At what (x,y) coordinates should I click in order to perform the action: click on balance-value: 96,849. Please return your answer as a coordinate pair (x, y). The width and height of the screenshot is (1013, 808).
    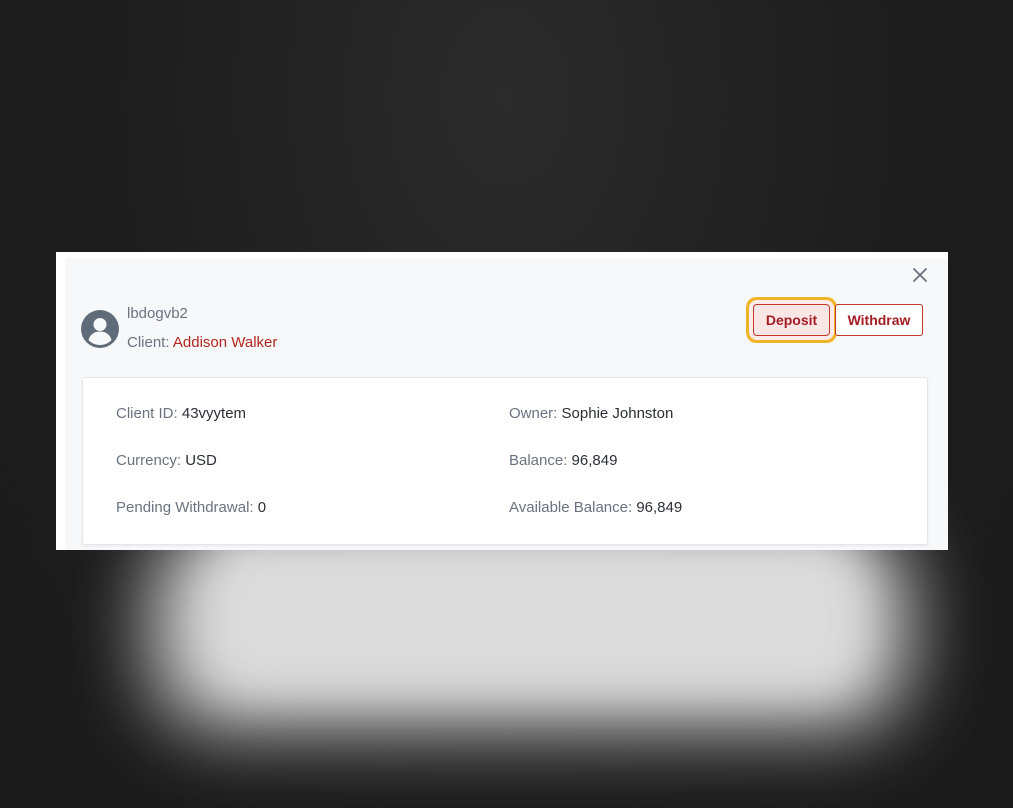
    Looking at the image, I should click on (594, 460).